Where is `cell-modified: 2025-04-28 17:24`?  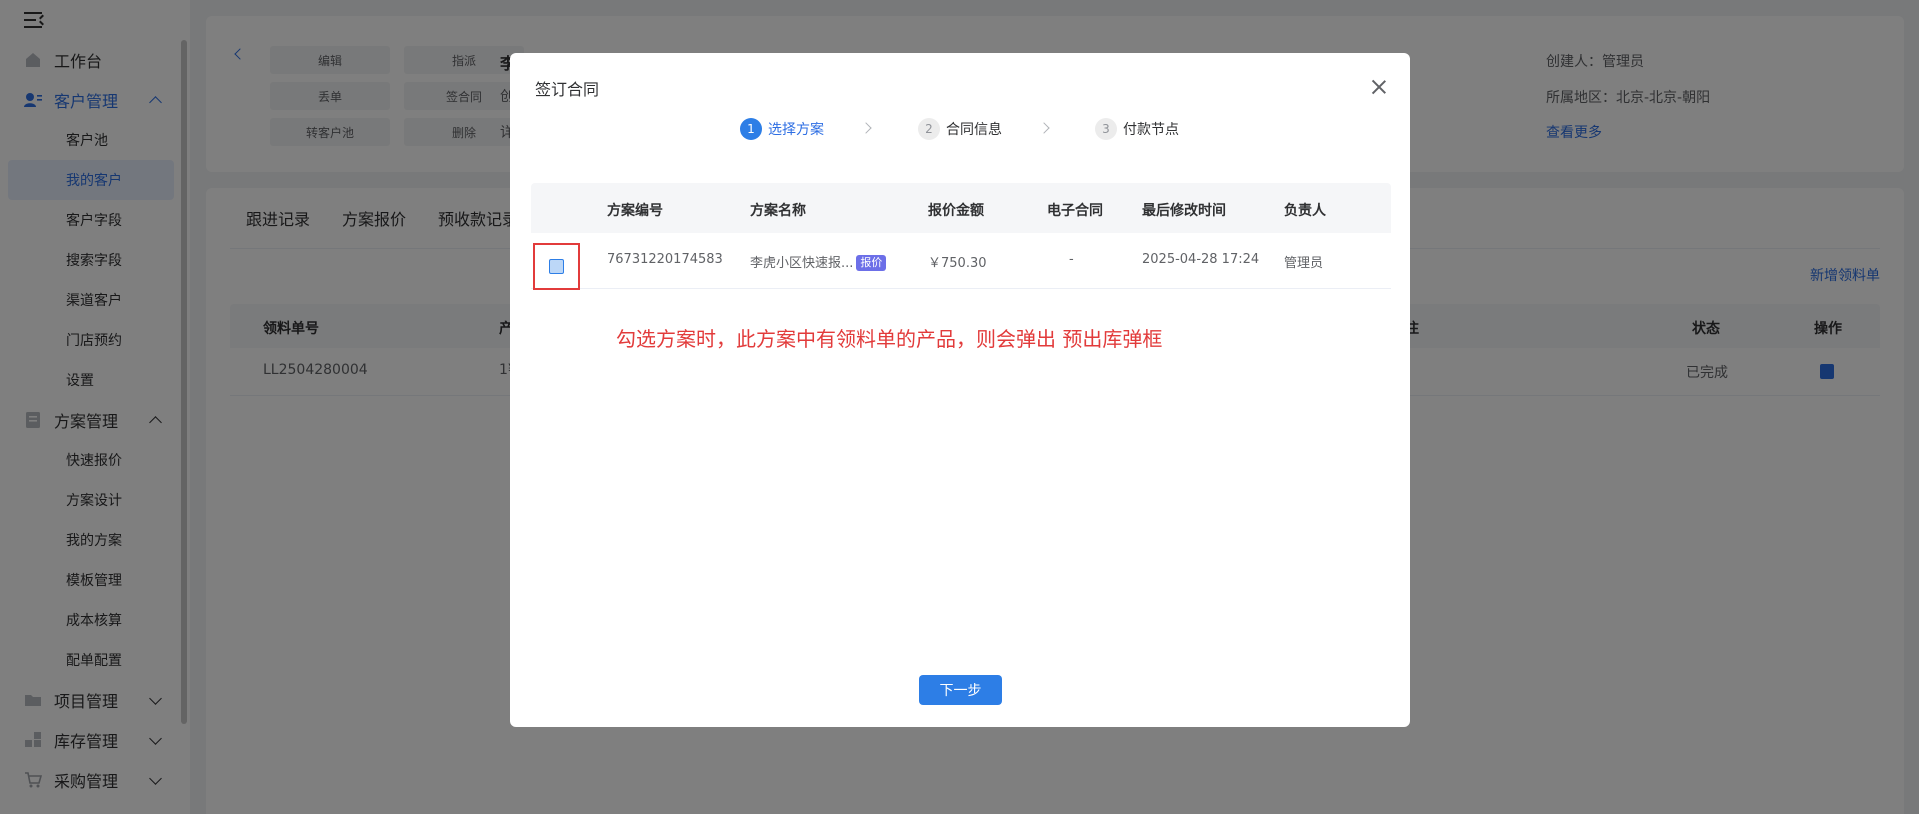 cell-modified: 2025-04-28 17:24 is located at coordinates (1201, 259).